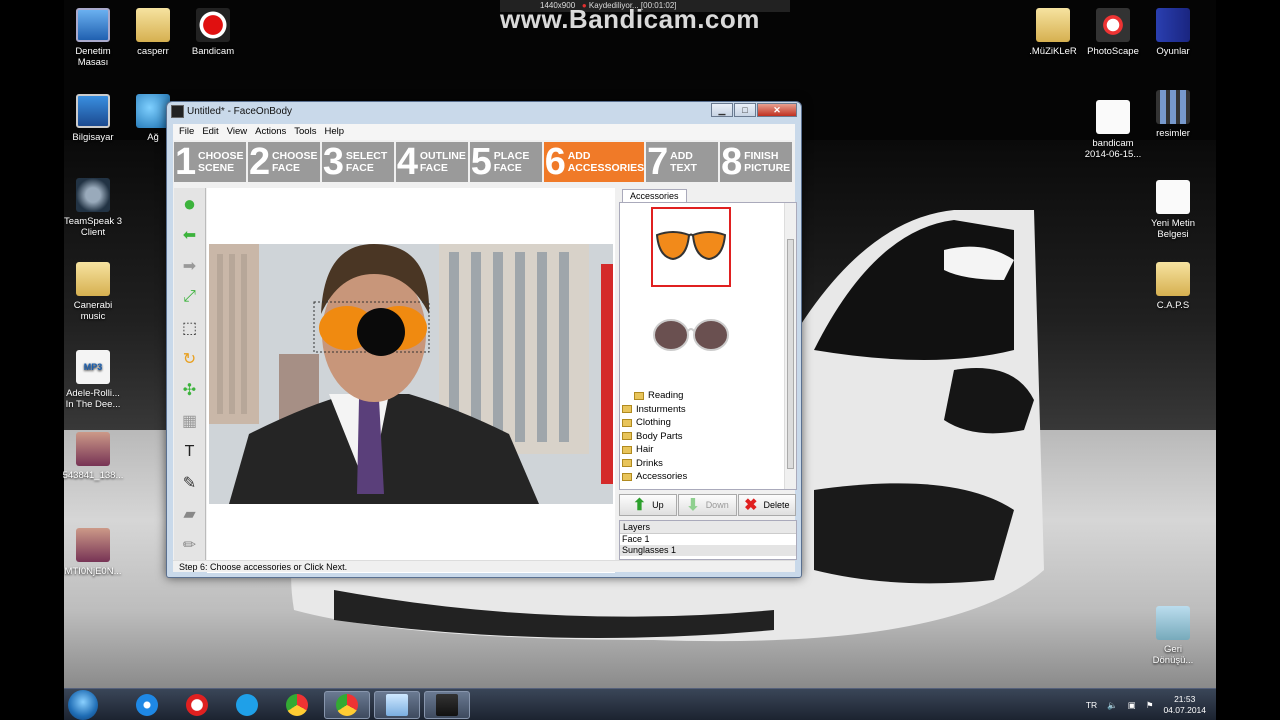  I want to click on up-button: ⬆ Up, so click(648, 505).